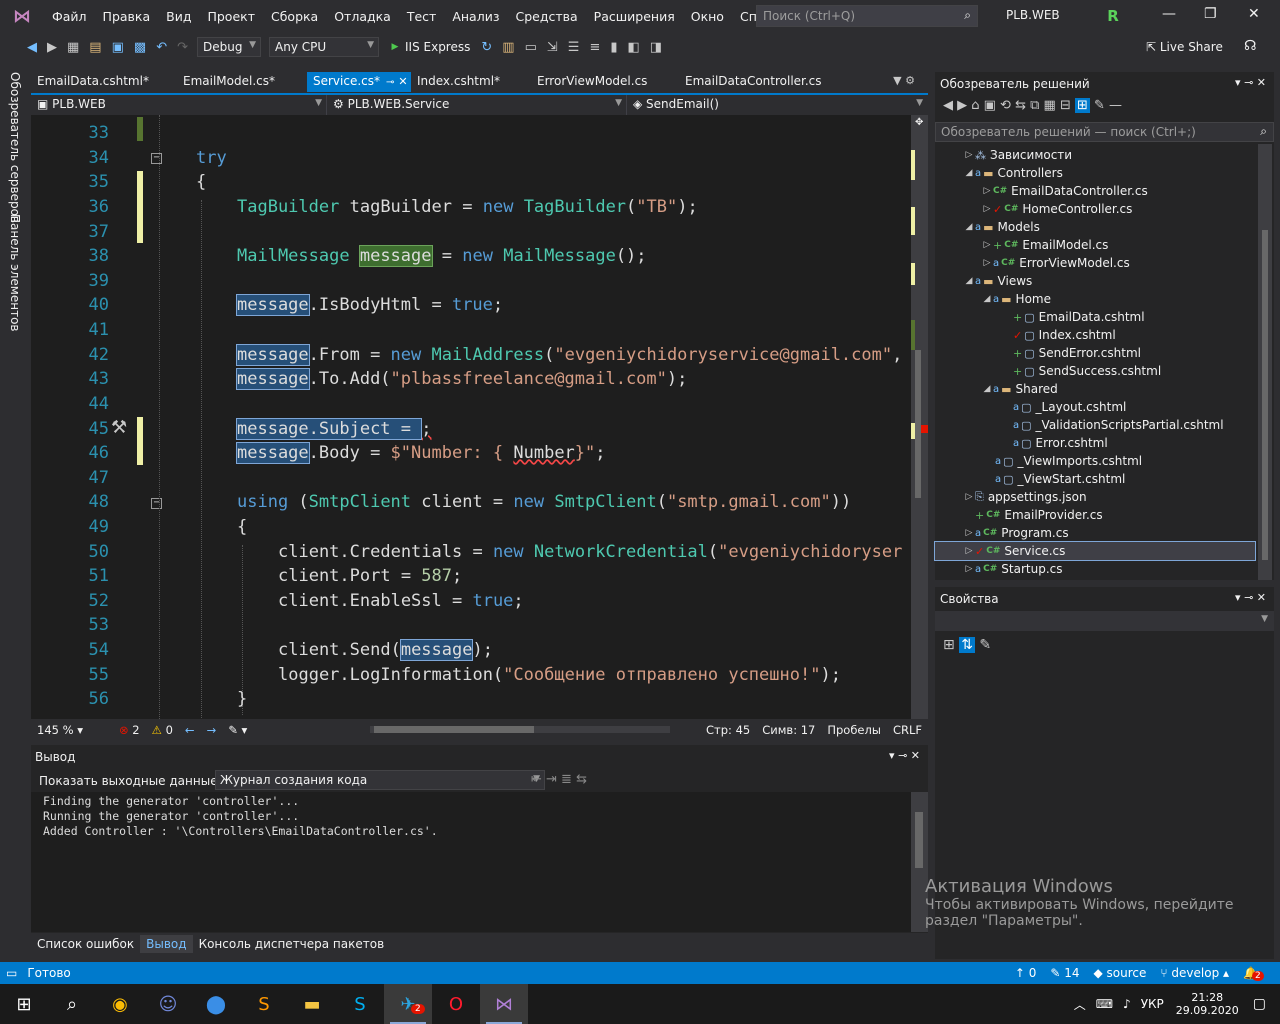  What do you see at coordinates (919, 417) in the screenshot?
I see `editor-vertical-scrollbar: ✥` at bounding box center [919, 417].